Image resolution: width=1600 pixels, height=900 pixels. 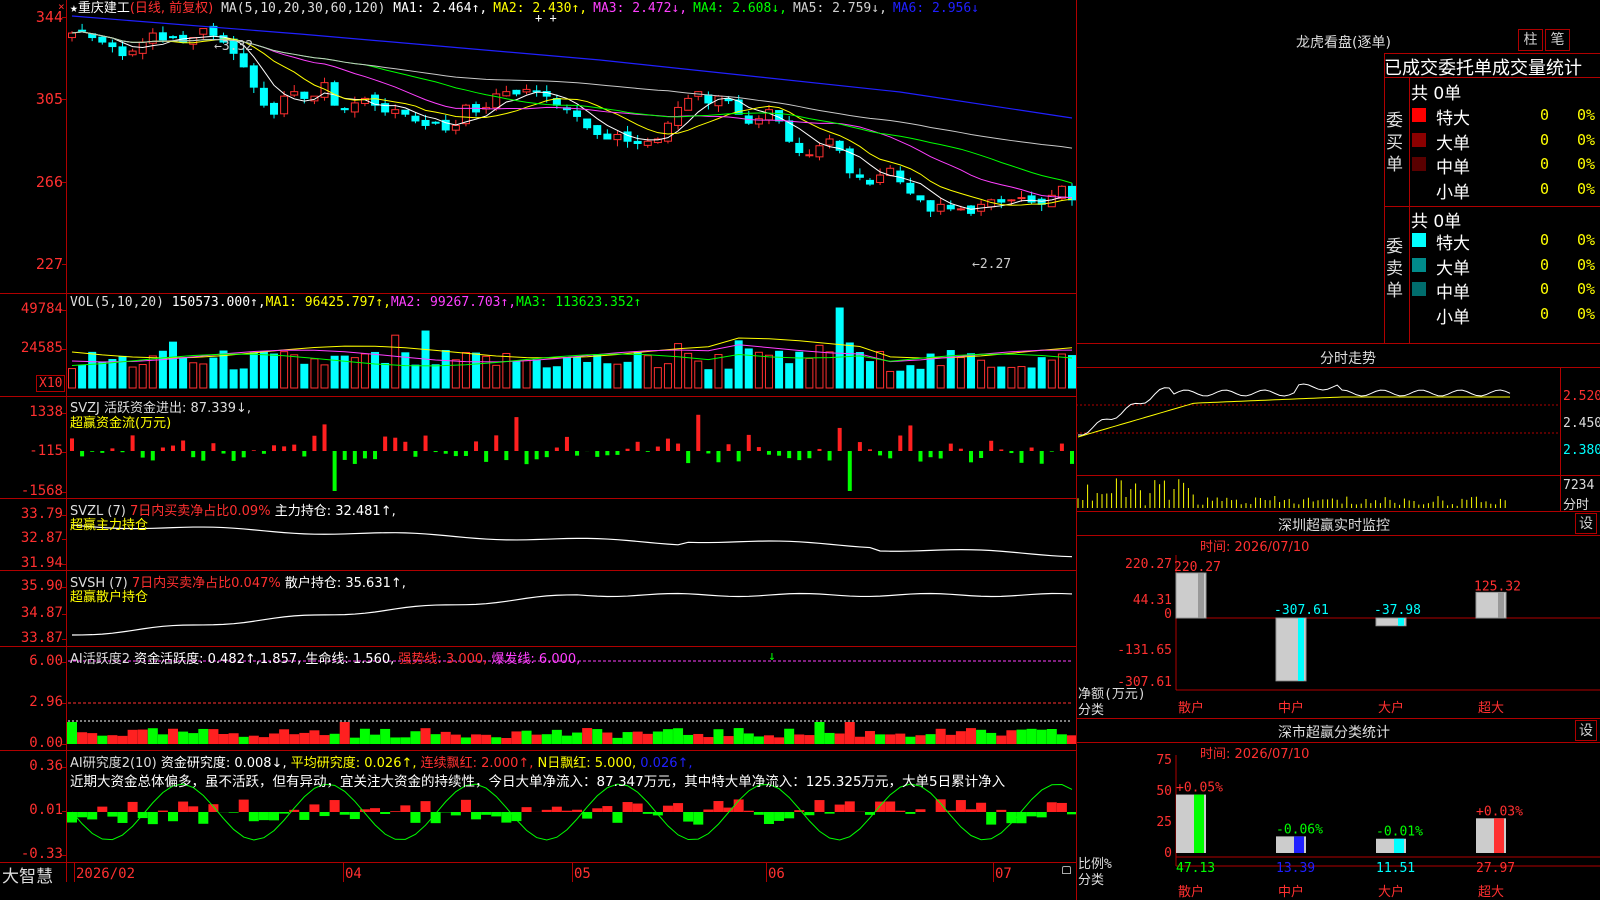 I want to click on stat-bar-value: 47.13, so click(x=1195, y=868).